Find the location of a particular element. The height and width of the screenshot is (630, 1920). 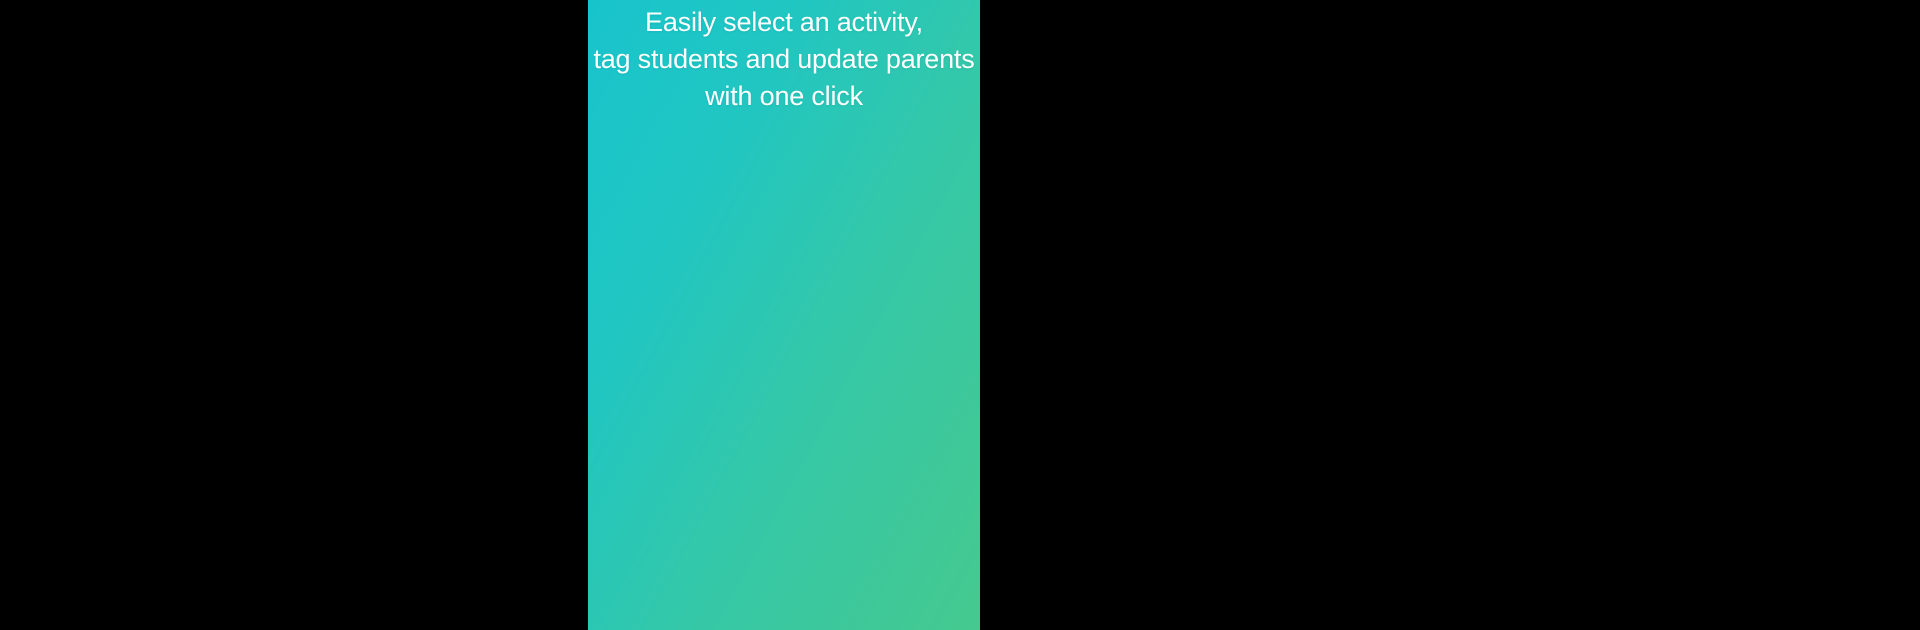

headline-line-3: with one click is located at coordinates (784, 96).